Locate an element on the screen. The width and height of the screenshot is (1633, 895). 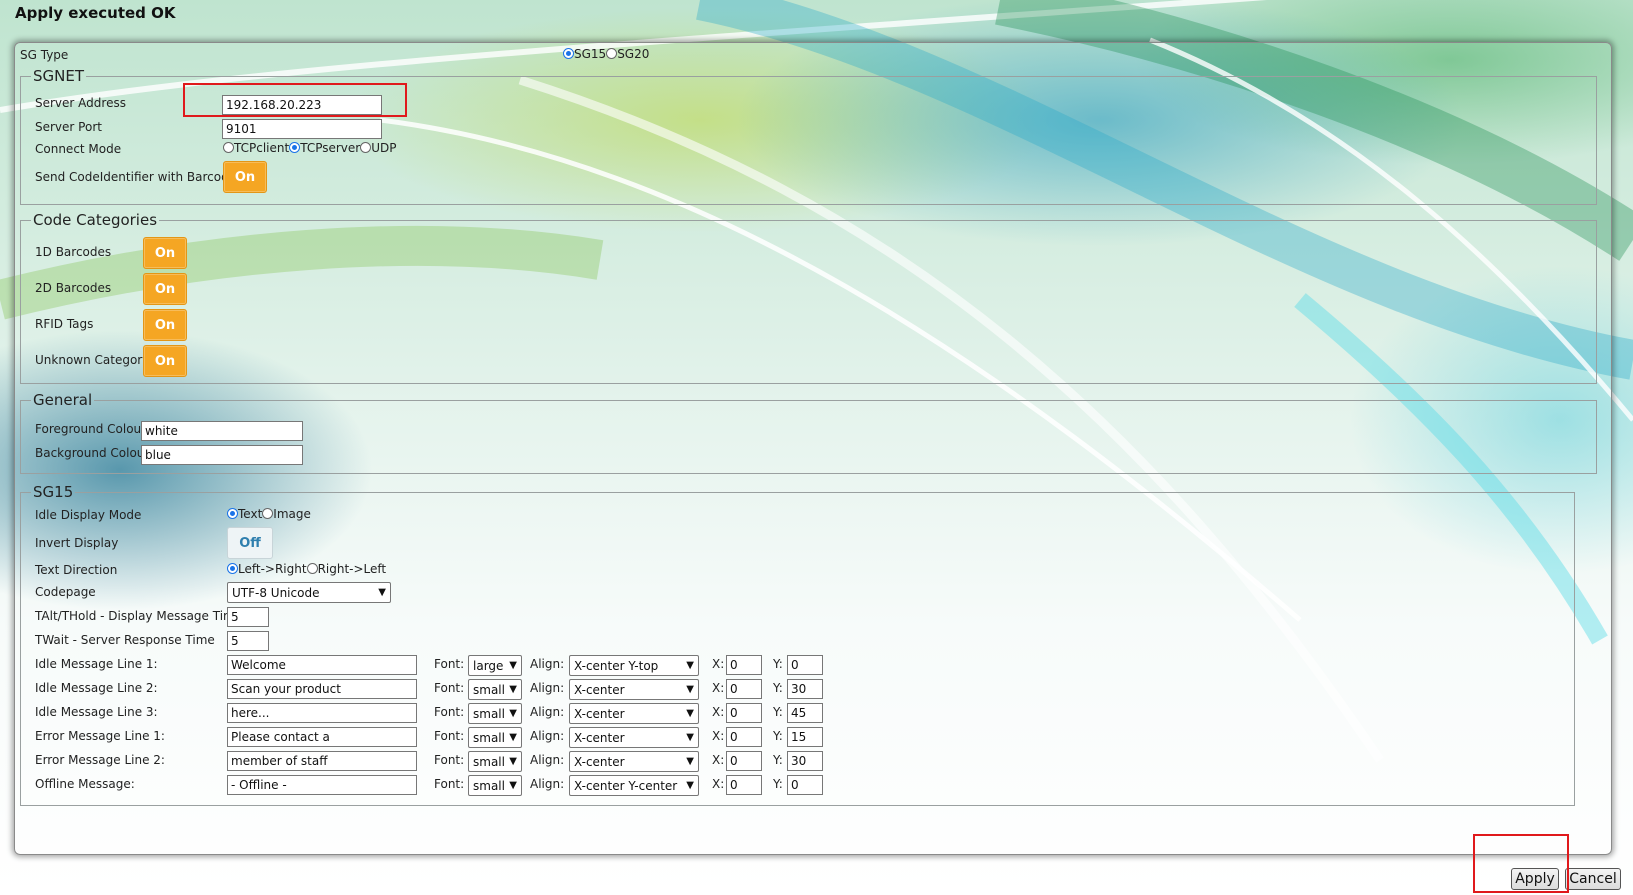
radio-right-left is located at coordinates (312, 568).